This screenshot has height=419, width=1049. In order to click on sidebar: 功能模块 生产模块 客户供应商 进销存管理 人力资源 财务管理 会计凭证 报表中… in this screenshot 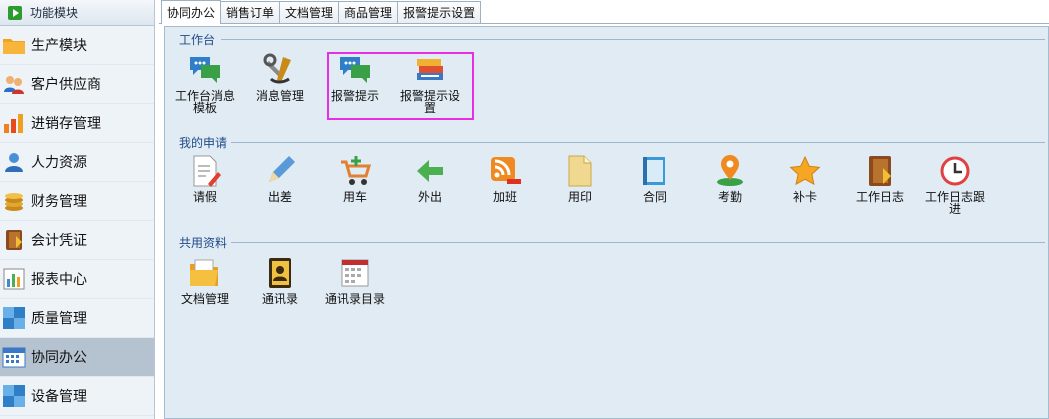, I will do `click(77, 209)`.